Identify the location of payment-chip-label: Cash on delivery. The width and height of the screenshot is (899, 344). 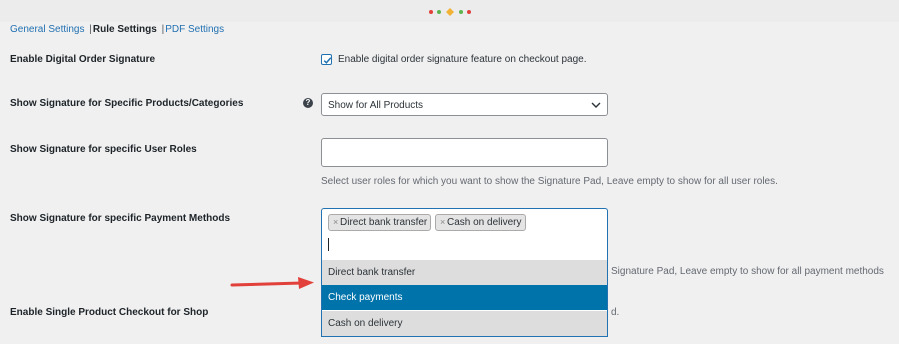
(484, 222).